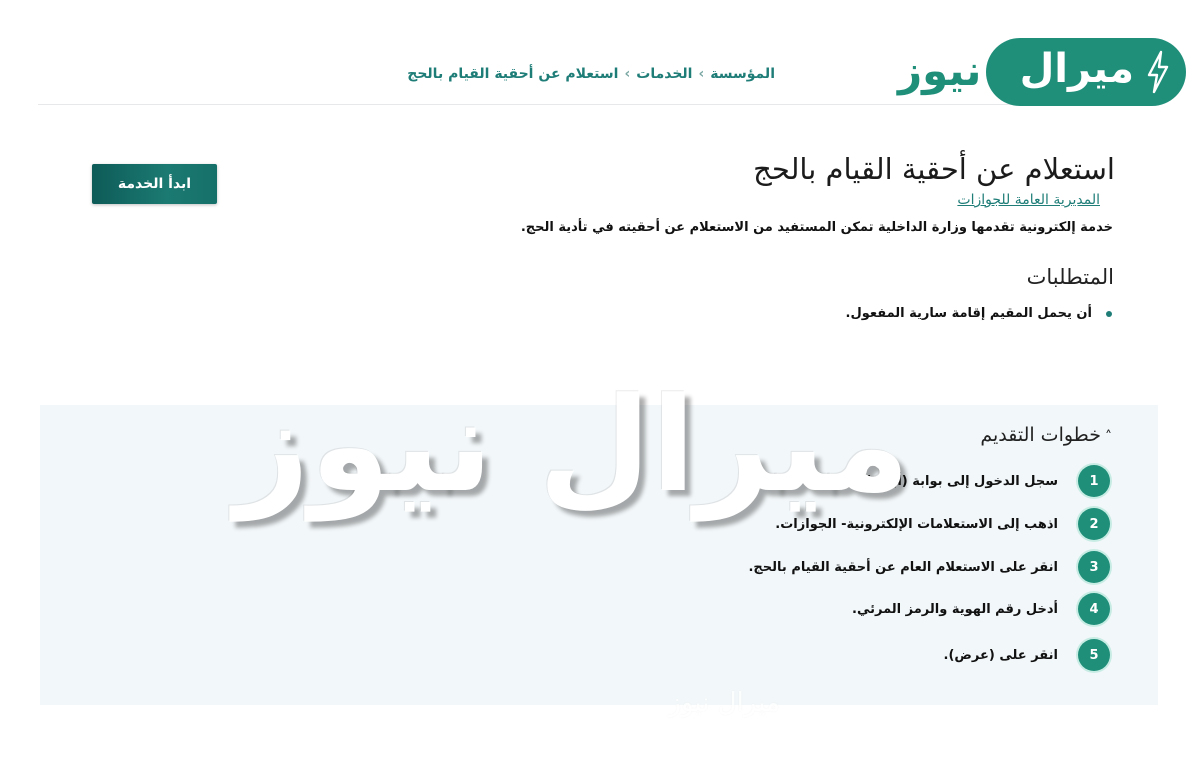 This screenshot has height=757, width=1200. Describe the element at coordinates (1109, 313) in the screenshot. I see `bullet-icon` at that location.